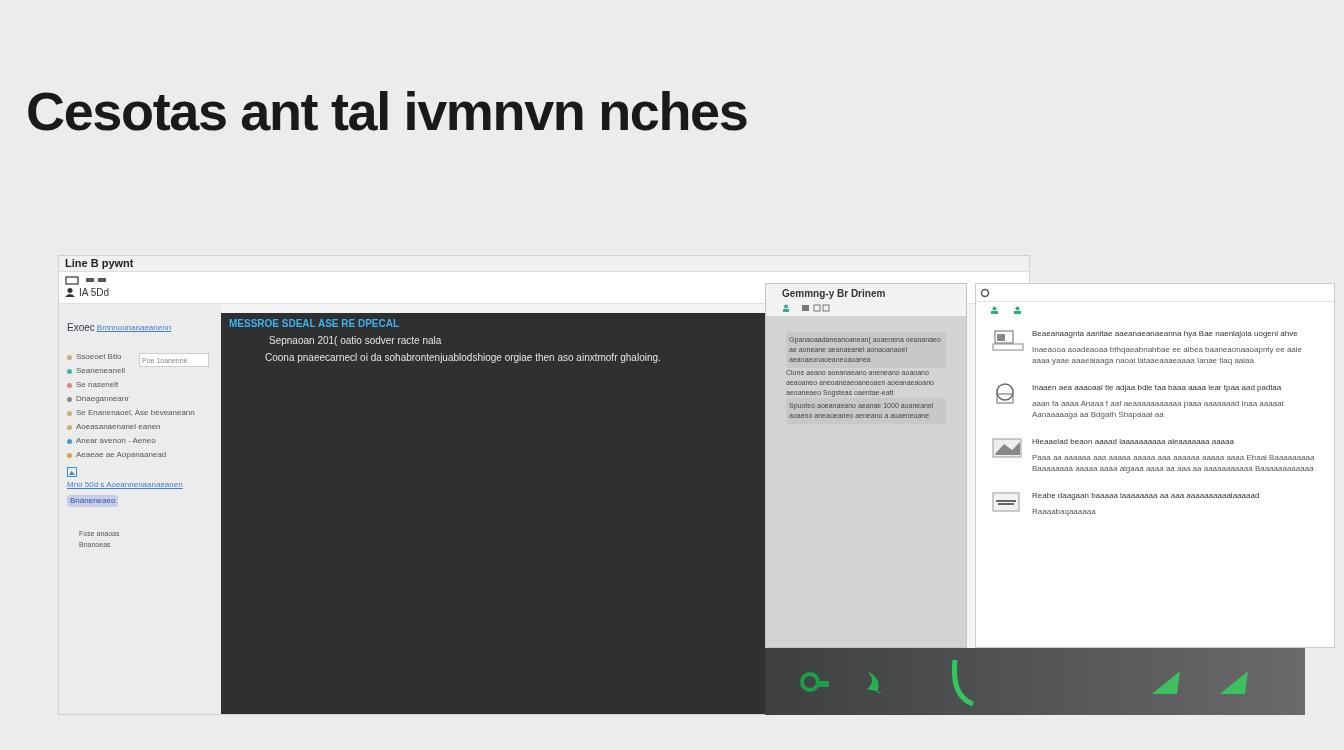 The height and width of the screenshot is (750, 1344). I want to click on window-icon, so click(72, 280).